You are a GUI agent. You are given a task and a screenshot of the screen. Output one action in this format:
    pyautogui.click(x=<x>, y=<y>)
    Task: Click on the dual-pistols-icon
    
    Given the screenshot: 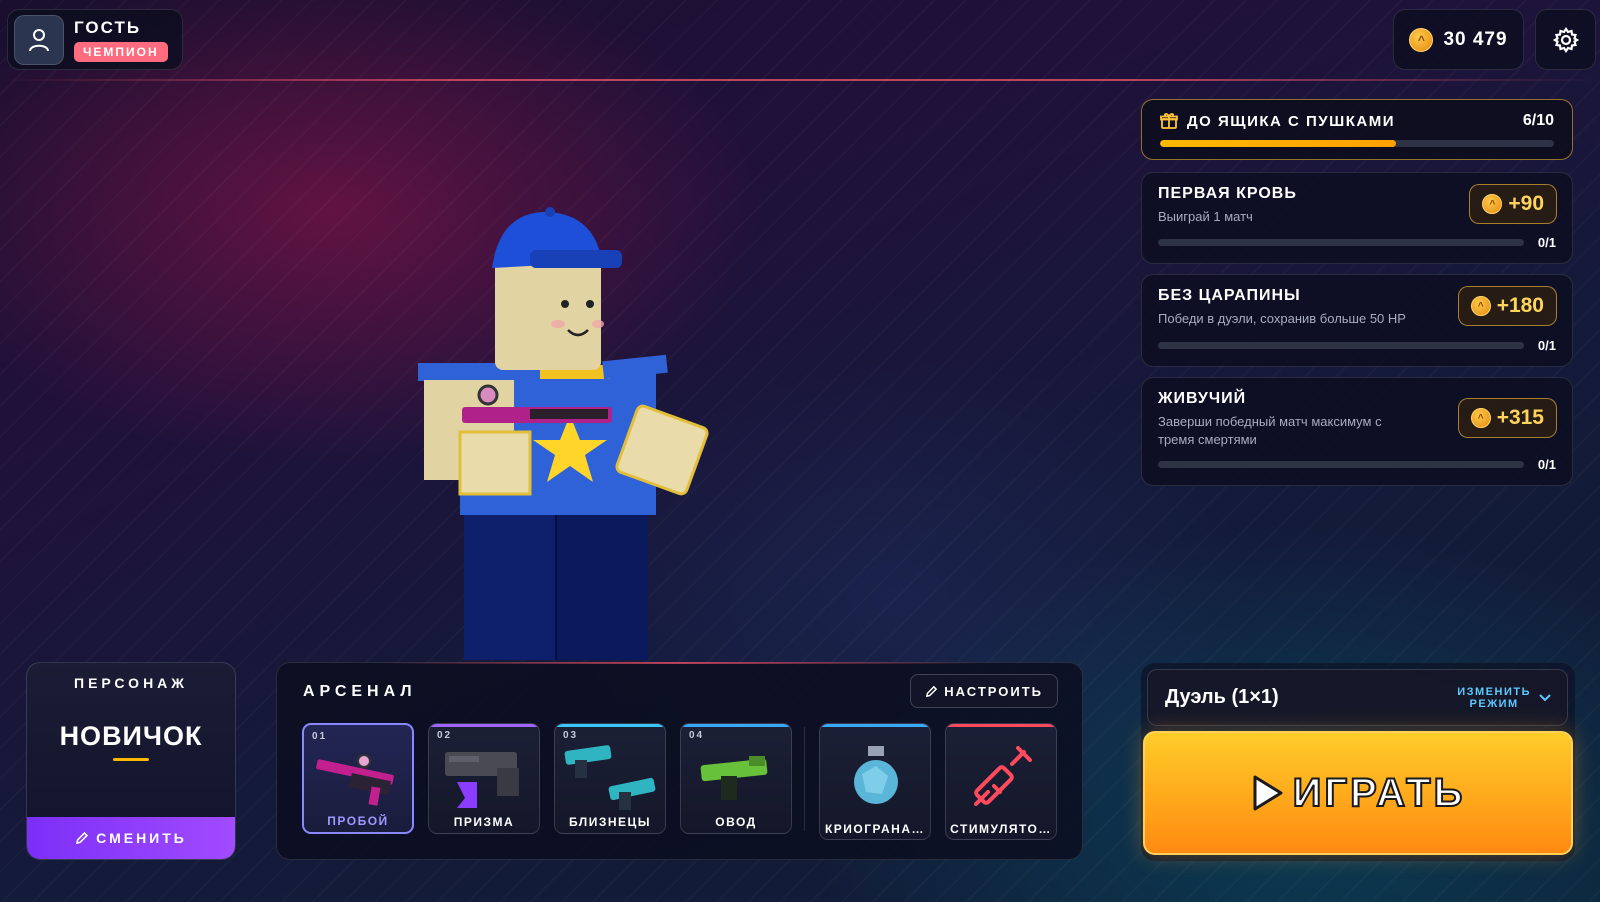 What is the action you would take?
    pyautogui.click(x=610, y=777)
    